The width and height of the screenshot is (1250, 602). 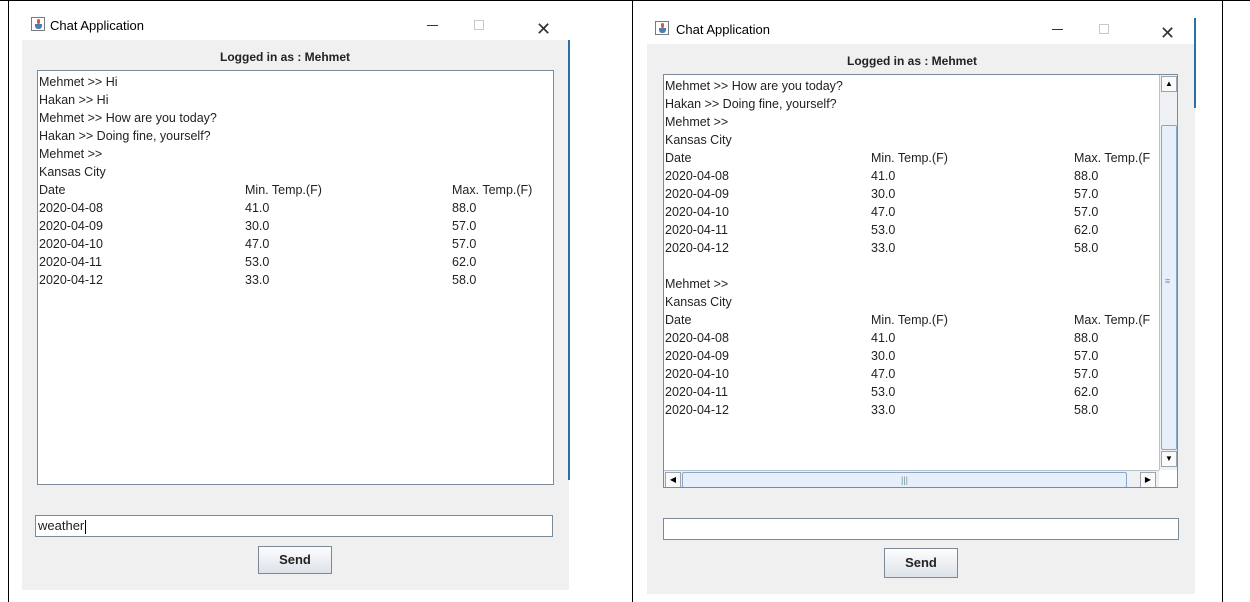 I want to click on weather-min: 47.0, so click(x=883, y=374).